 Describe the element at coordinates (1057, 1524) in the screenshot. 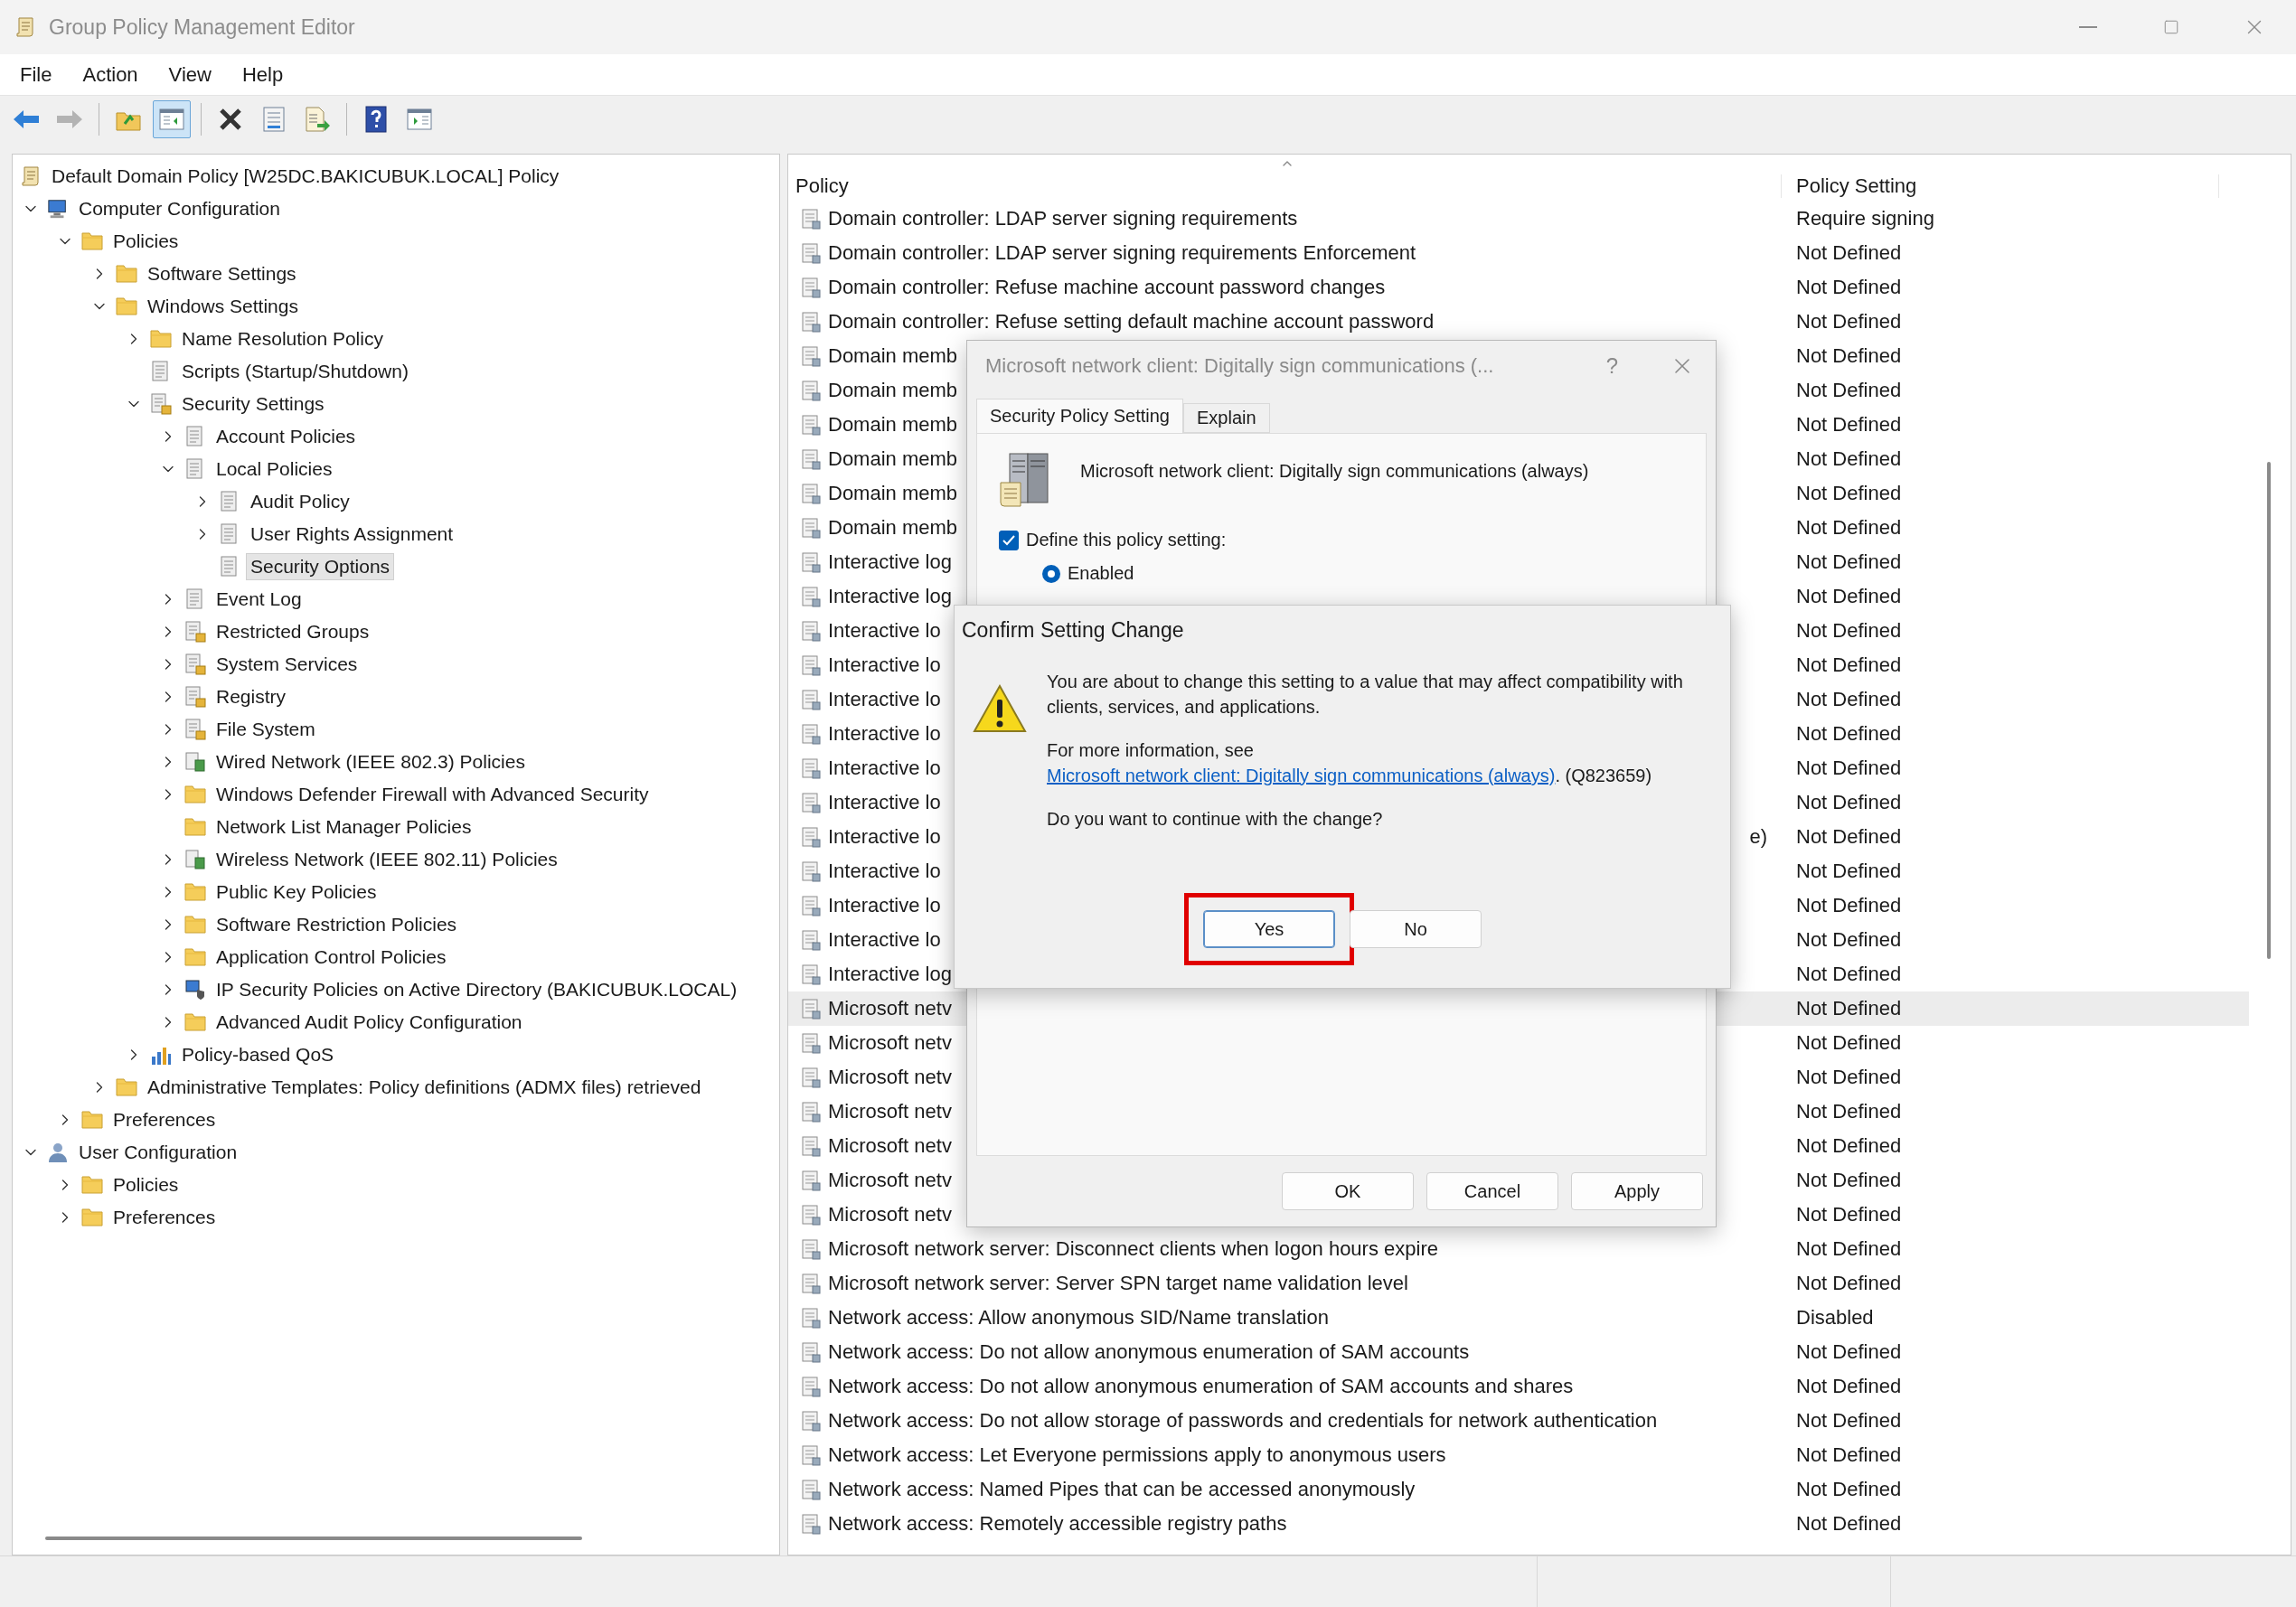

I see `policy-name: Network access: Remotely accessible registry paths` at that location.